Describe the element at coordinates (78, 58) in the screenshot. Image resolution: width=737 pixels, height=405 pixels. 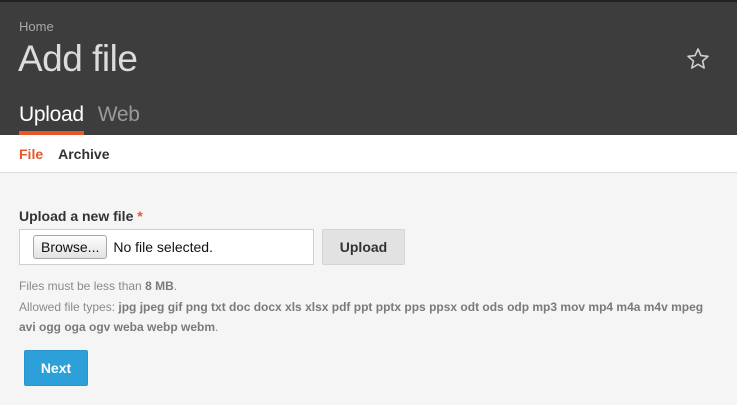
I see `page-title: Add file` at that location.